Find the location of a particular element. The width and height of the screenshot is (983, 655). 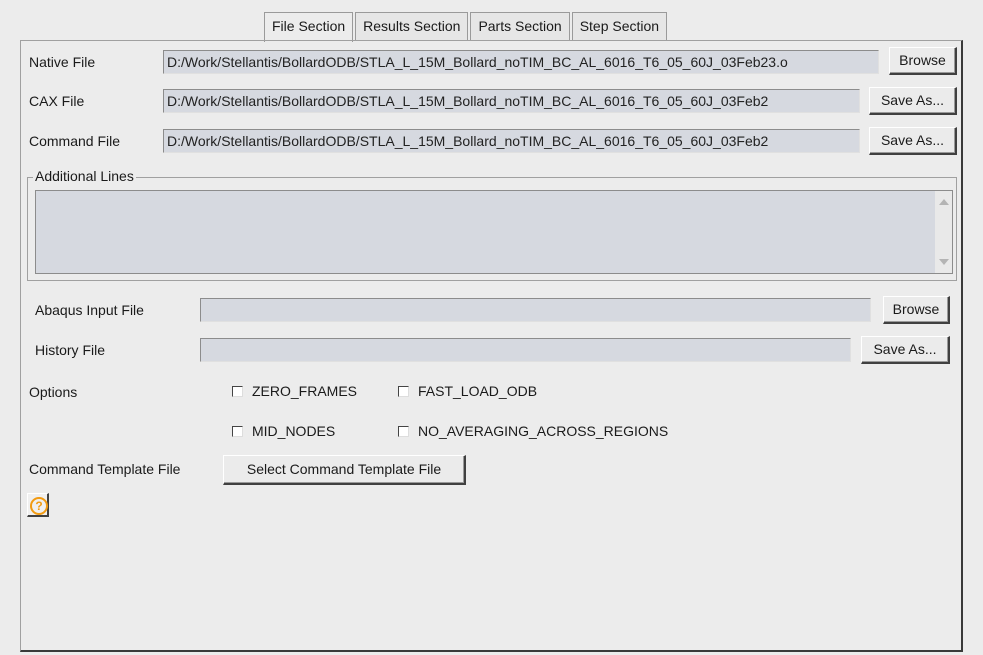

help-button: ? is located at coordinates (38, 505).